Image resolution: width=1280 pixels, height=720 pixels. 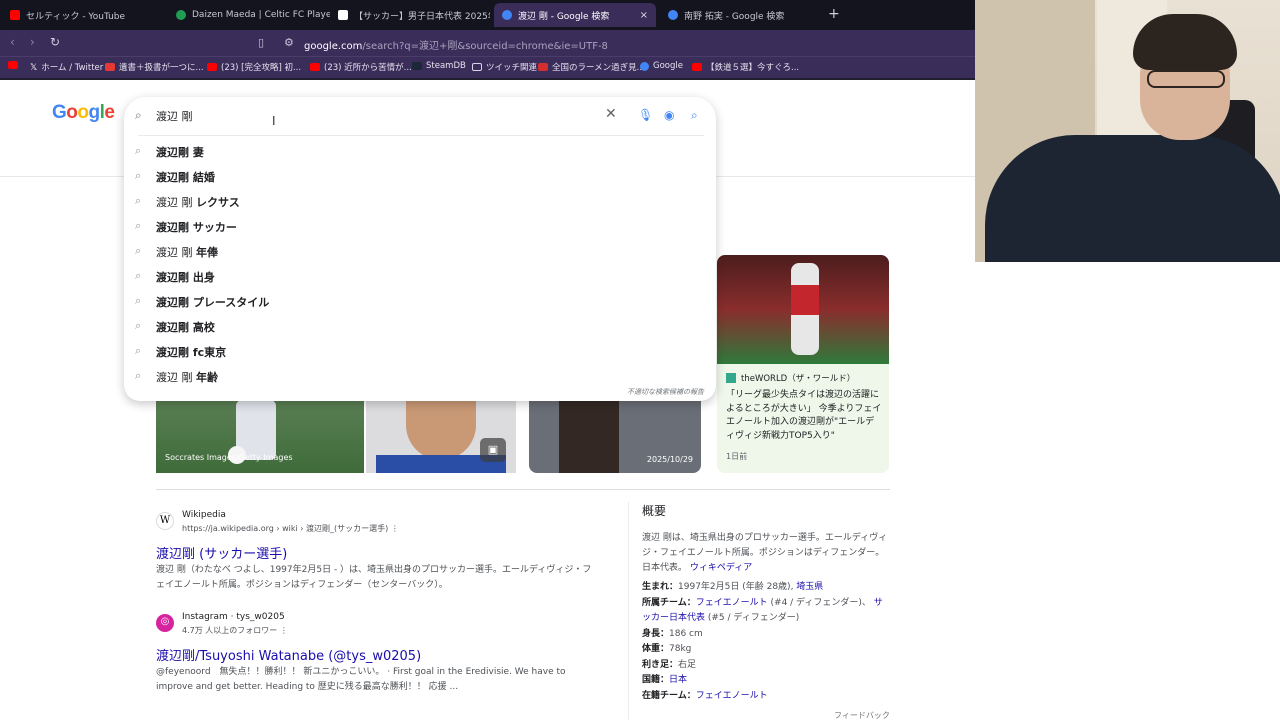 What do you see at coordinates (805, 300) in the screenshot?
I see `news-player-shirt` at bounding box center [805, 300].